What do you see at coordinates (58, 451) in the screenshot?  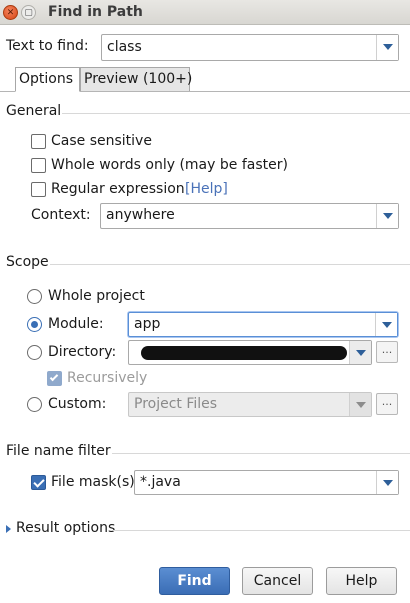 I see `file-filter-section-header: File name filter` at bounding box center [58, 451].